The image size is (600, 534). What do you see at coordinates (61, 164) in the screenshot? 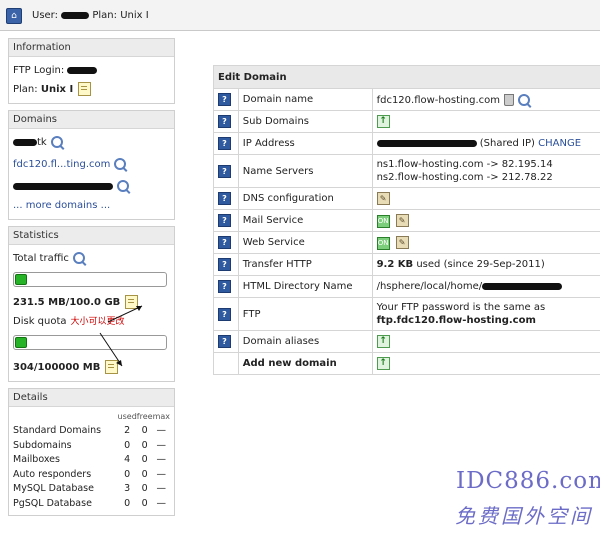
I see `domain-2-link: fdc120.fl...ting.com` at bounding box center [61, 164].